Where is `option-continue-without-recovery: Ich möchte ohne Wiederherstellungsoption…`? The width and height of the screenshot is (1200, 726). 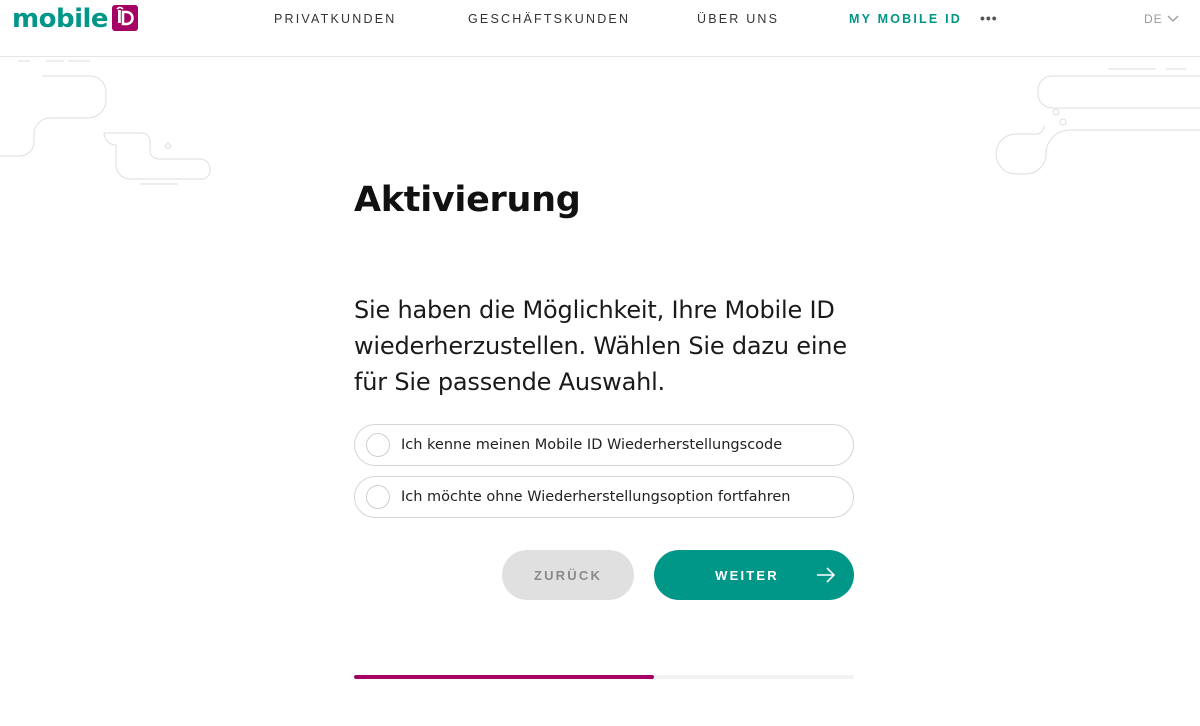 option-continue-without-recovery: Ich möchte ohne Wiederherstellungsoption… is located at coordinates (604, 497).